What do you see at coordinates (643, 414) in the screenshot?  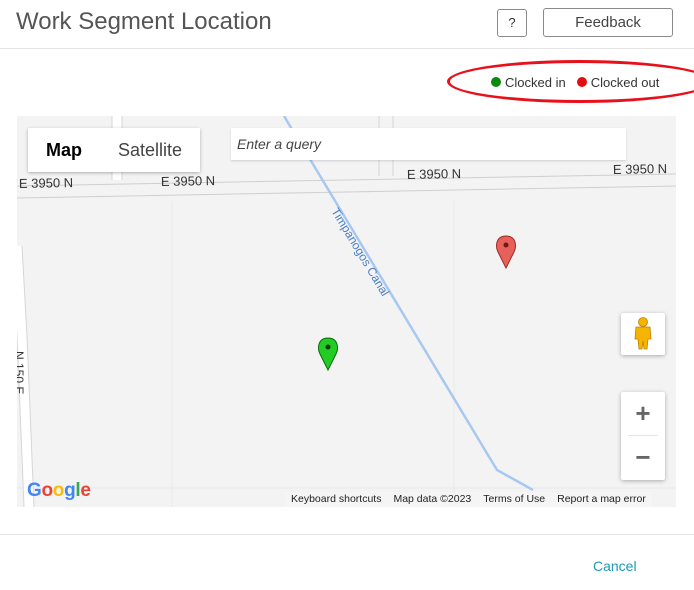 I see `zoom-in-button: +` at bounding box center [643, 414].